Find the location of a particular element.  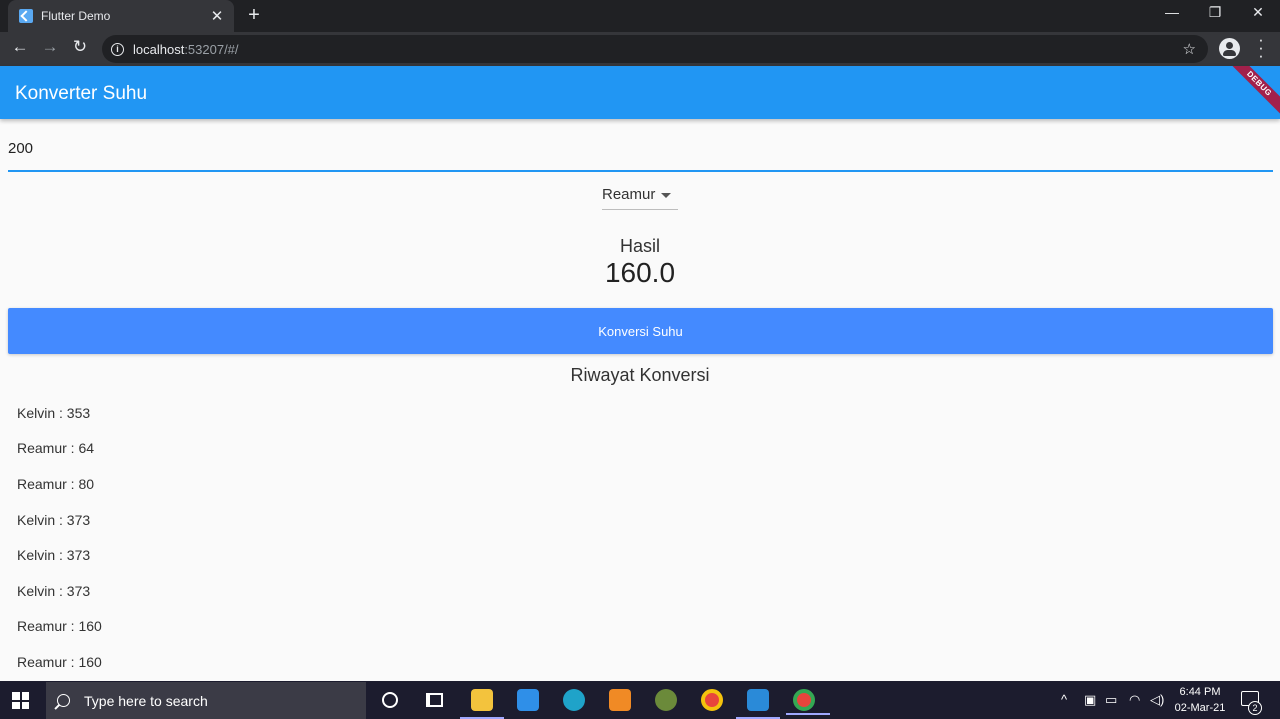

back-arrow-icon: ← is located at coordinates (20, 47).